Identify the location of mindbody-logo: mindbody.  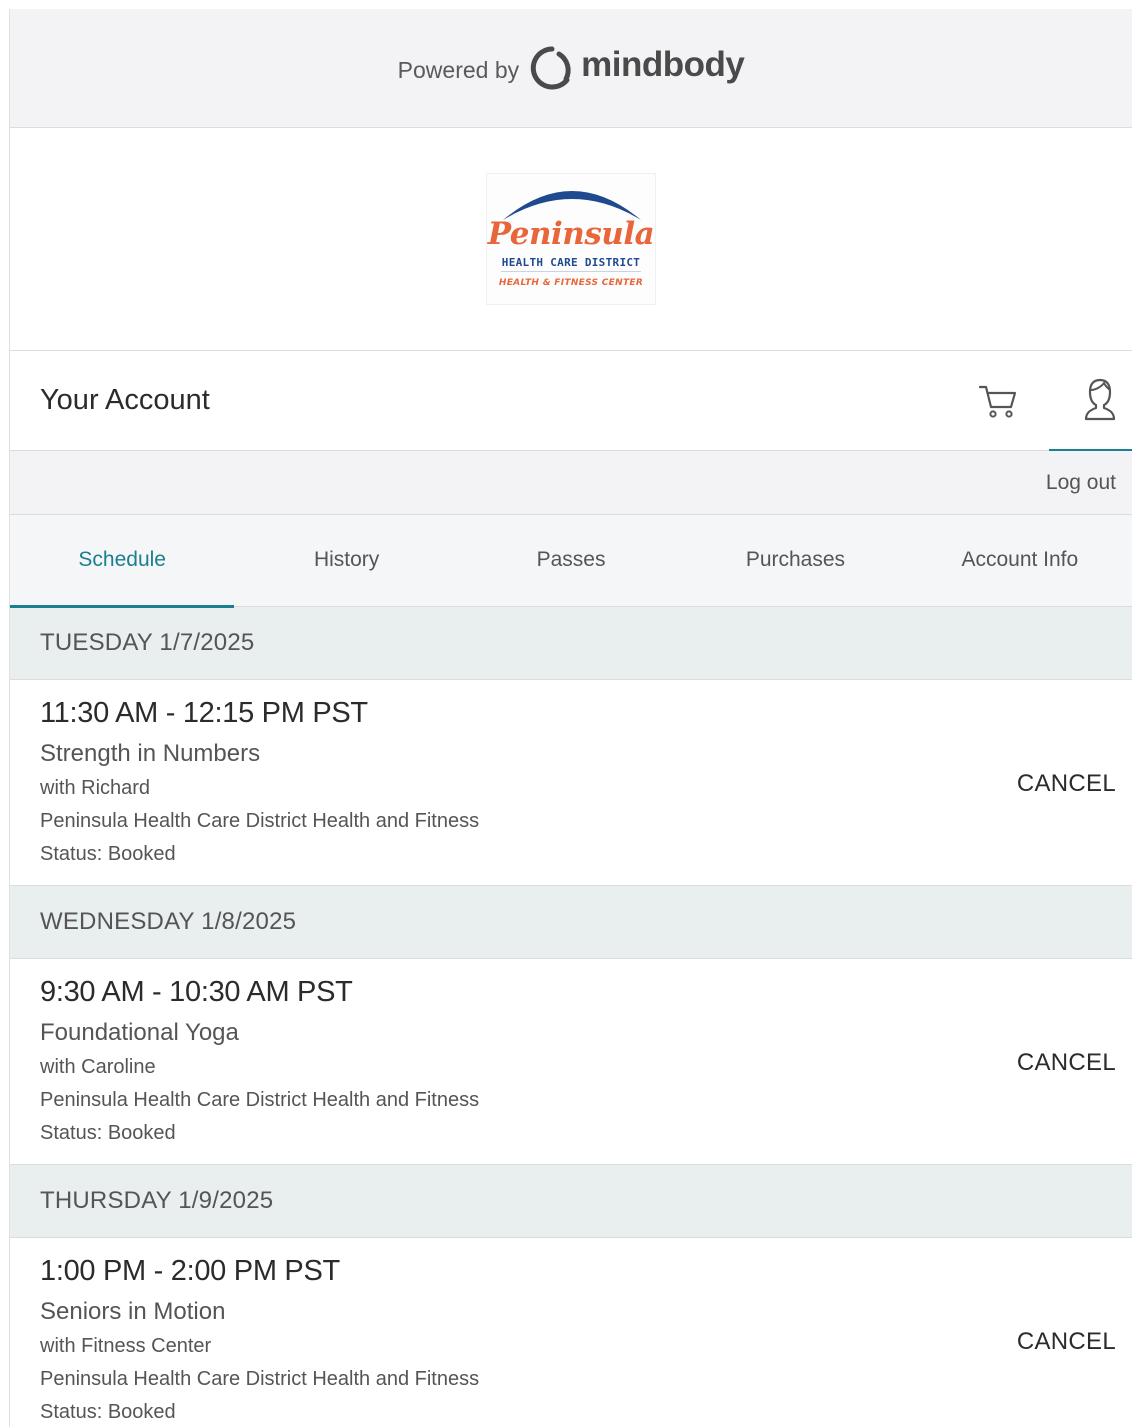
(637, 68).